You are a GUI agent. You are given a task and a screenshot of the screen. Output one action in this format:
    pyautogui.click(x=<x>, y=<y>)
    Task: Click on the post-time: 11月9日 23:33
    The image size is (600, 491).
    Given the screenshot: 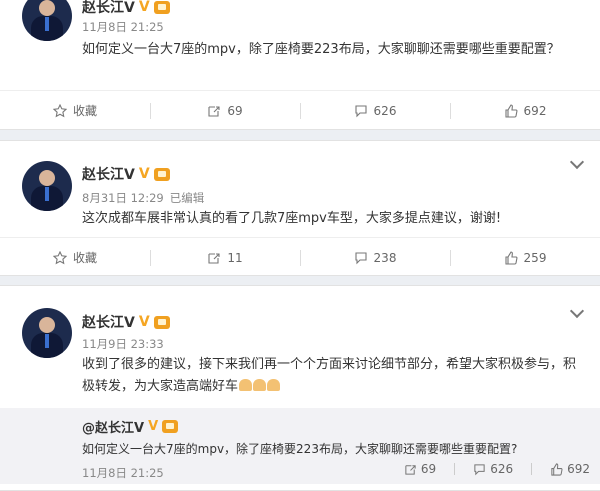 What is the action you would take?
    pyautogui.click(x=123, y=344)
    